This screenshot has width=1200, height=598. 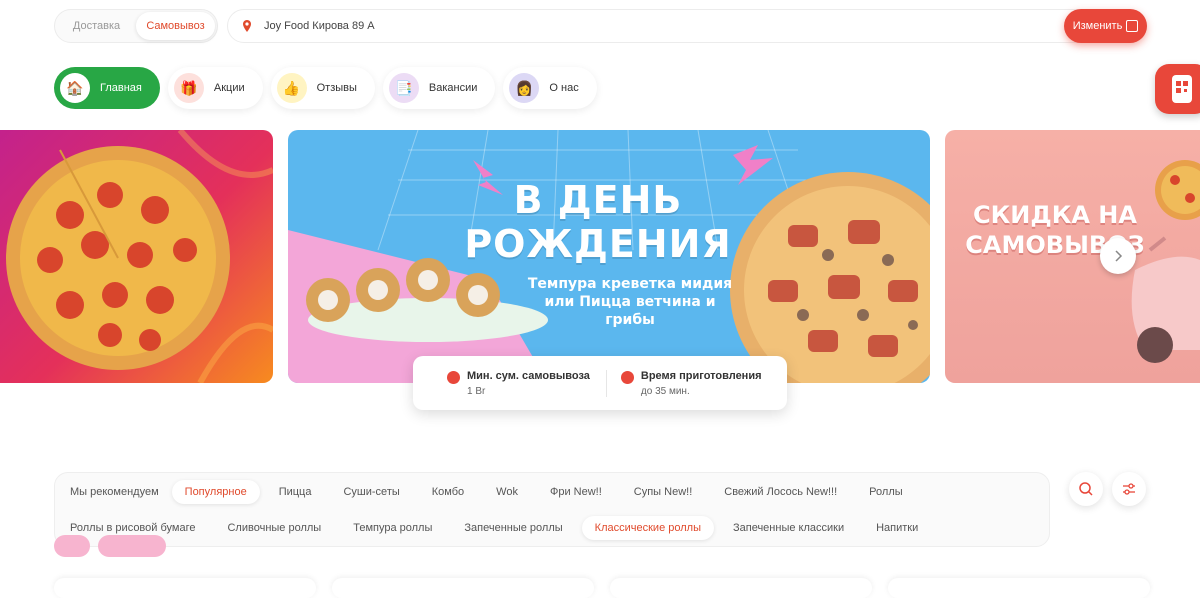 What do you see at coordinates (647, 528) in the screenshot?
I see `category-item-active: Классические роллы` at bounding box center [647, 528].